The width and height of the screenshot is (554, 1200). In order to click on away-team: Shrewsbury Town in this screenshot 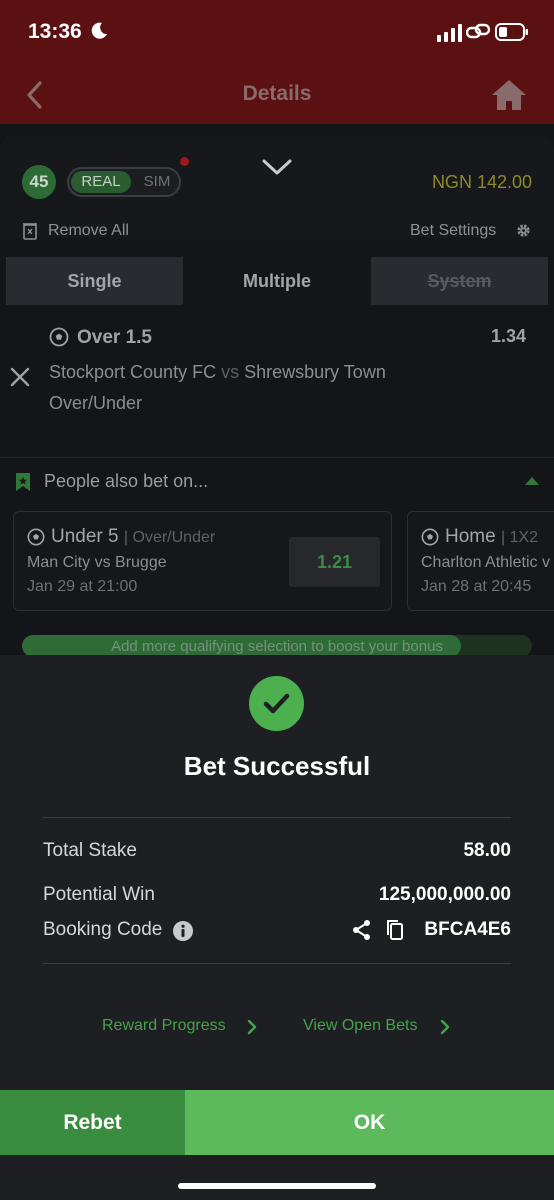, I will do `click(315, 372)`.